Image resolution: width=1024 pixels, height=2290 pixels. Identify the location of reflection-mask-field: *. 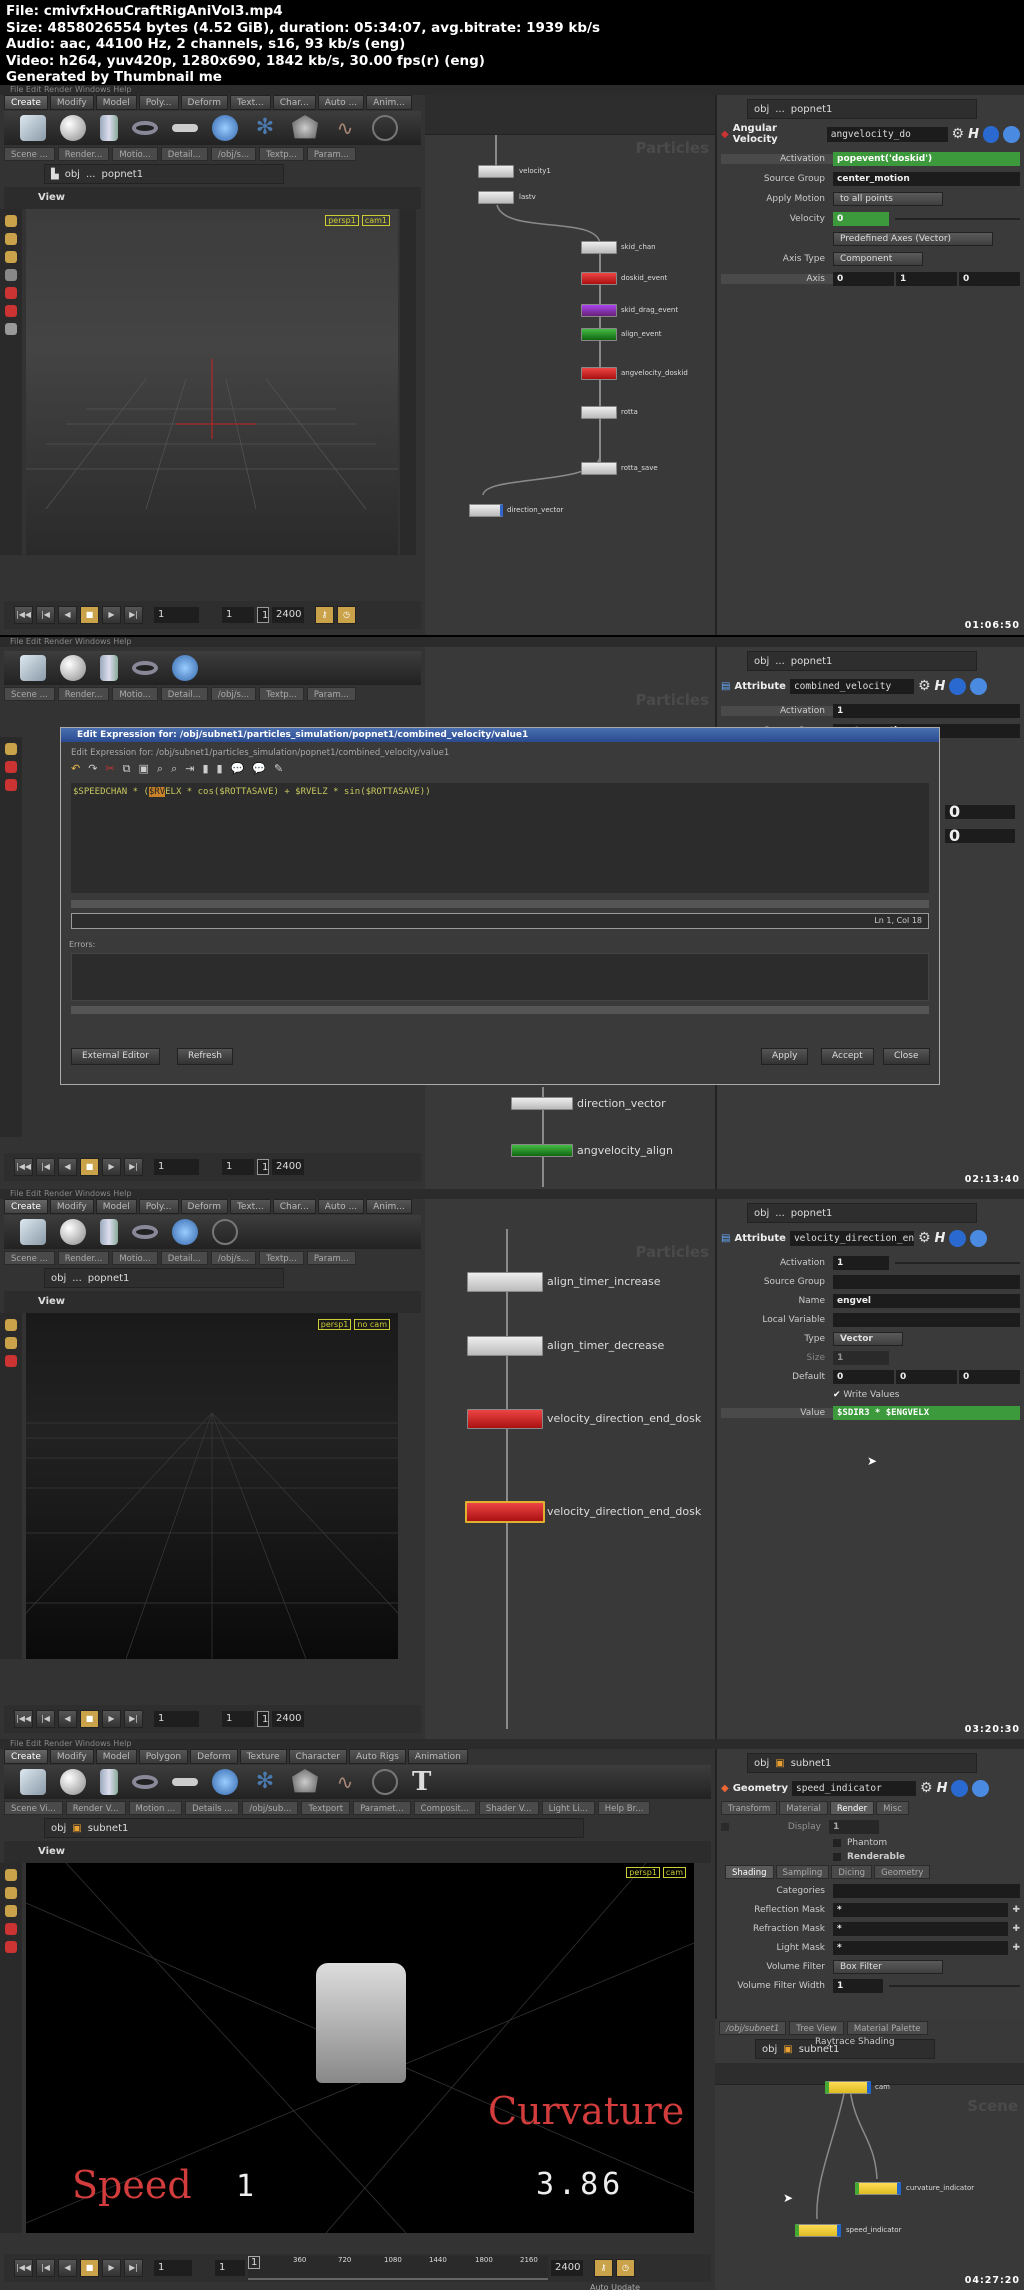
(921, 1909).